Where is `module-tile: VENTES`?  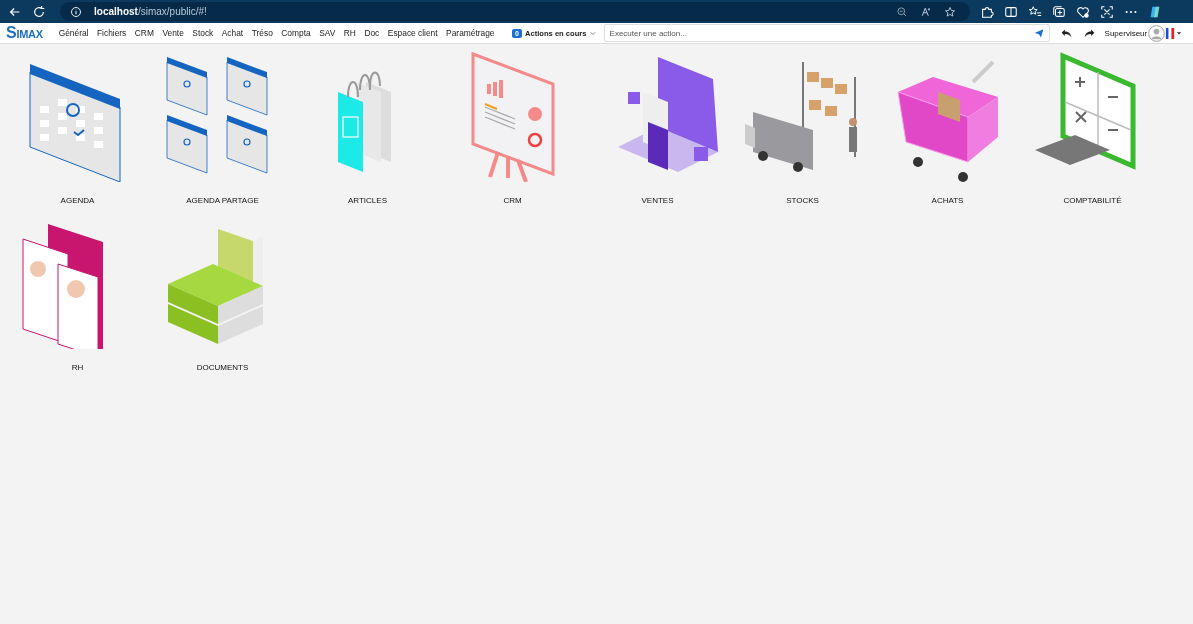
module-tile: VENTES is located at coordinates (657, 128).